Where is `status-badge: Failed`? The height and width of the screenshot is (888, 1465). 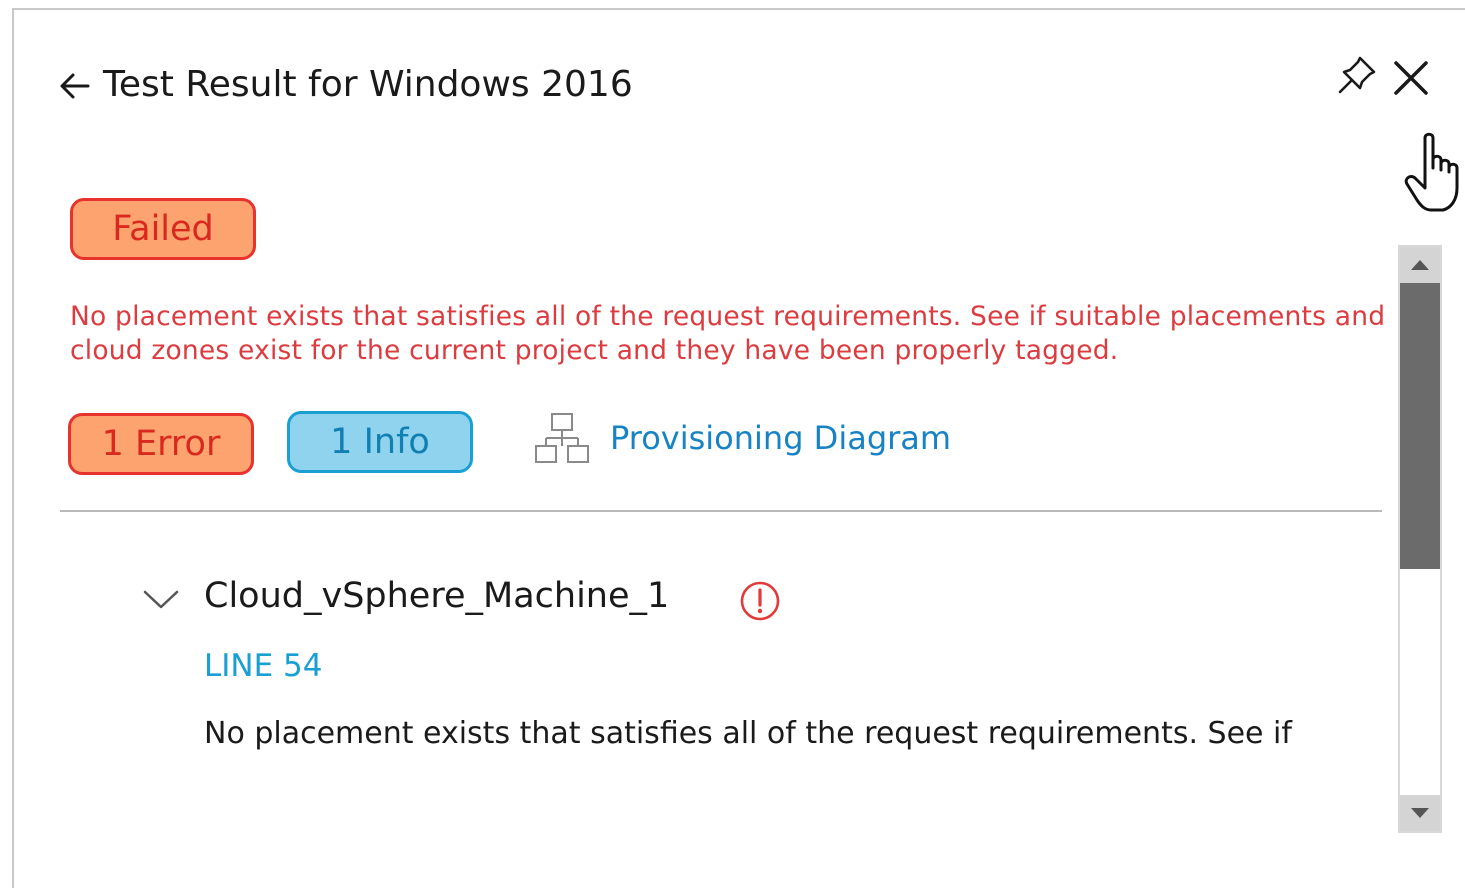
status-badge: Failed is located at coordinates (163, 229).